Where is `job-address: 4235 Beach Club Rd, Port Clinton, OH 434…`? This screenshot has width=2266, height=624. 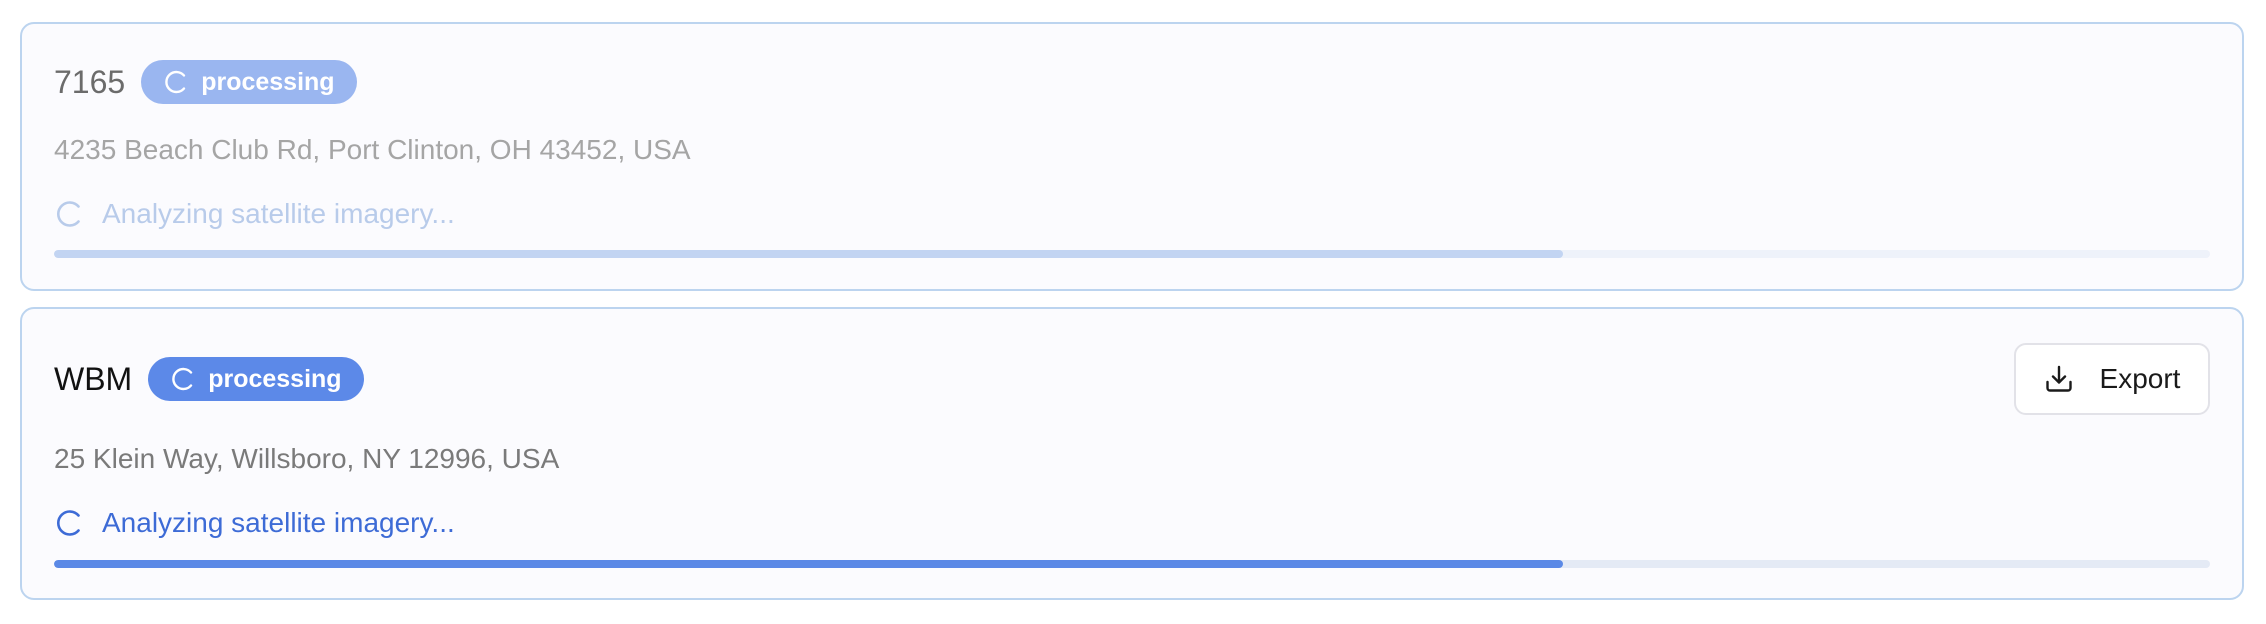 job-address: 4235 Beach Club Rd, Port Clinton, OH 434… is located at coordinates (372, 149).